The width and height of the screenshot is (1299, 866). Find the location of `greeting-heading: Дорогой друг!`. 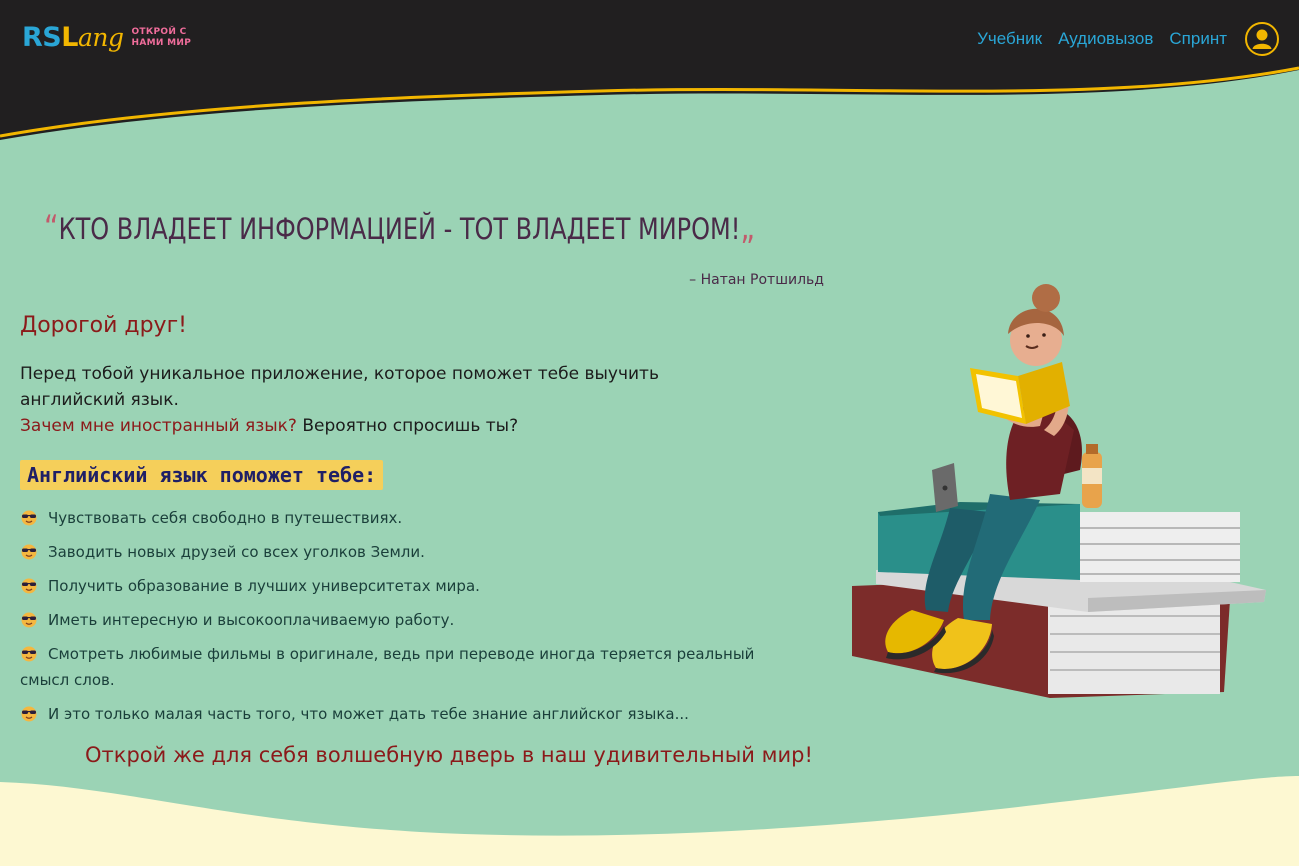

greeting-heading: Дорогой друг! is located at coordinates (103, 325).